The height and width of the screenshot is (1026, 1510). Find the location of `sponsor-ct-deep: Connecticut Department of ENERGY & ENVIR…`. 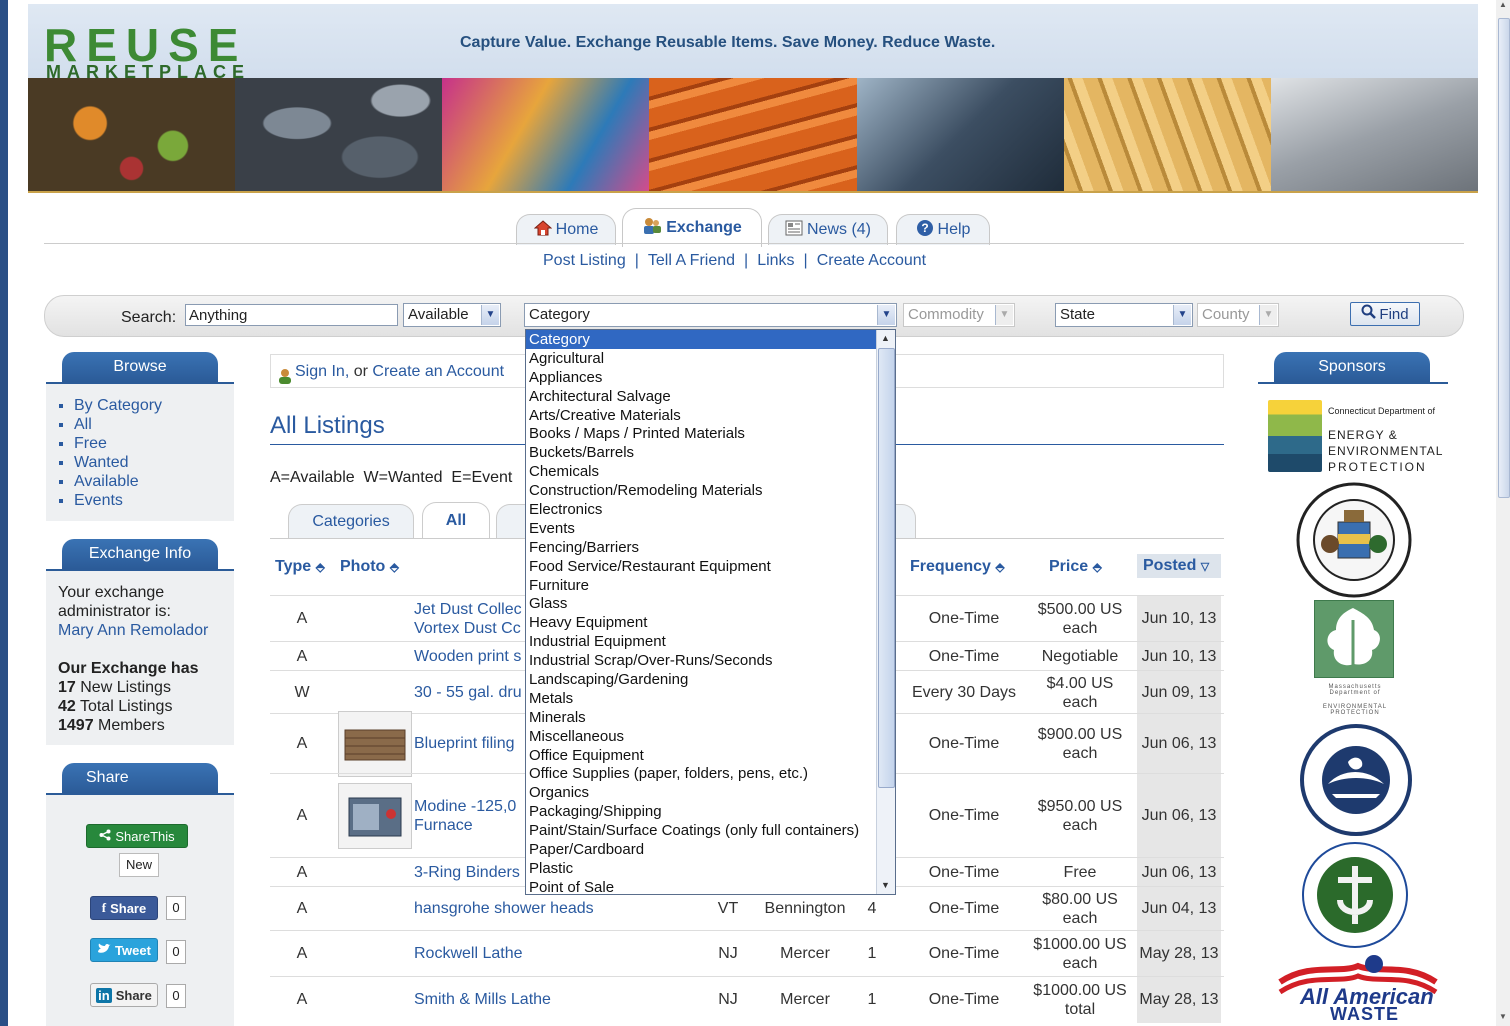

sponsor-ct-deep: Connecticut Department of ENERGY & ENVIR… is located at coordinates (1356, 437).